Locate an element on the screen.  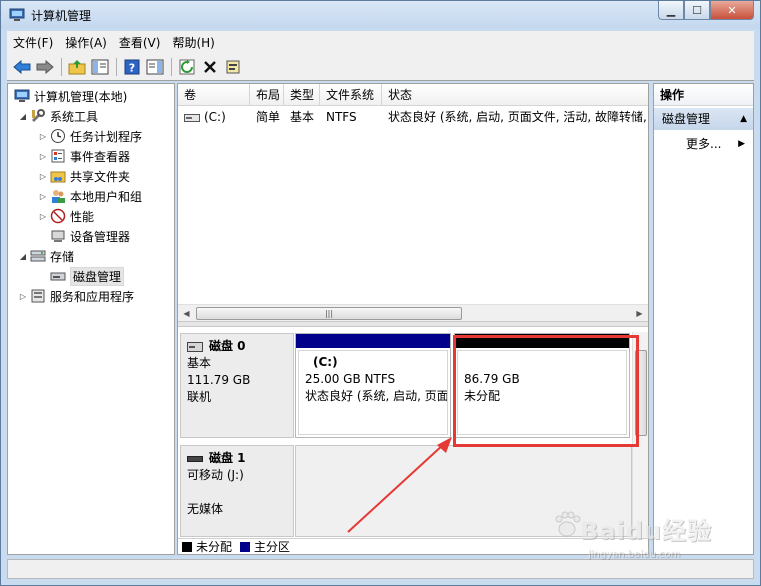
partition-unallocated: 86.79 GB 未分配 is located at coordinates (542, 385).